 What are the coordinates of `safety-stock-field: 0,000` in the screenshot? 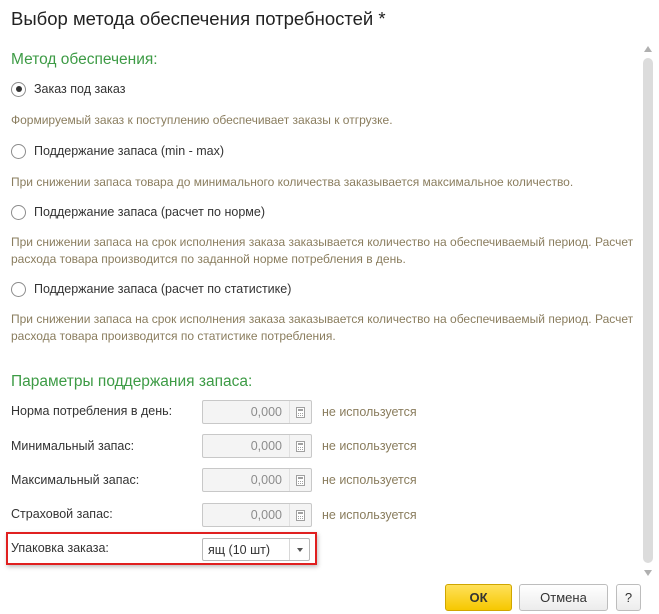 It's located at (257, 515).